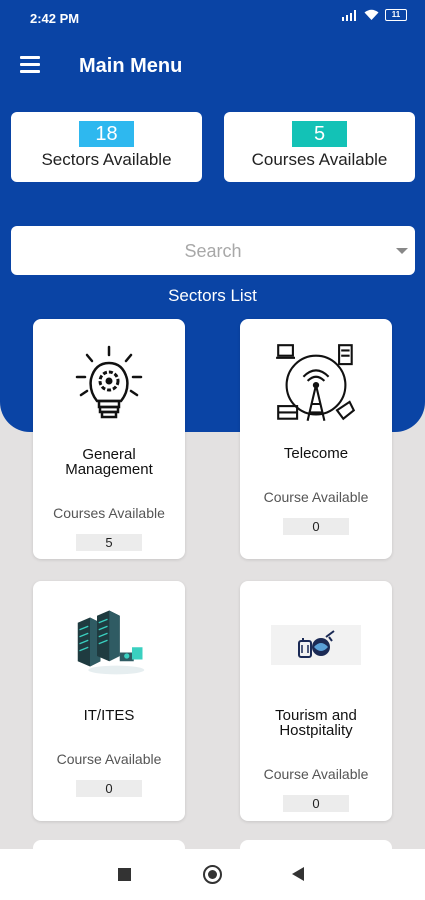 The width and height of the screenshot is (425, 900). I want to click on courses-available-card: 5 Courses Available, so click(319, 147).